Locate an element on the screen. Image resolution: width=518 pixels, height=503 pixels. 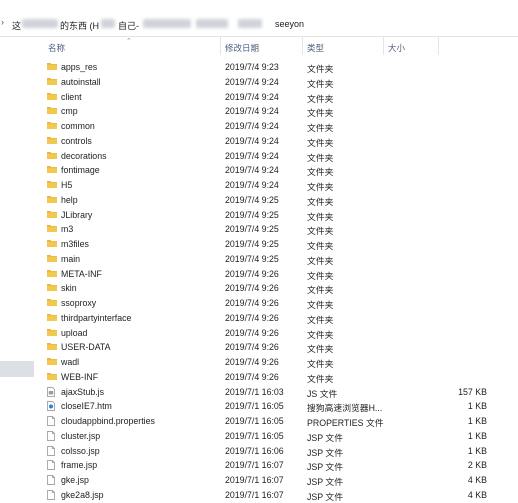
file-name: H5 is located at coordinates (67, 185).